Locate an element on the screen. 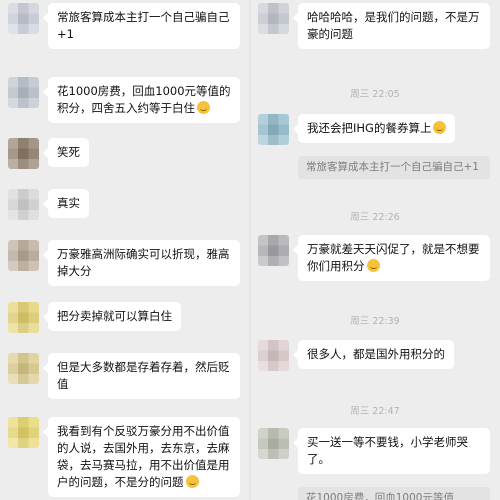 The height and width of the screenshot is (500, 500). message-text: 笑死 is located at coordinates (68, 152).